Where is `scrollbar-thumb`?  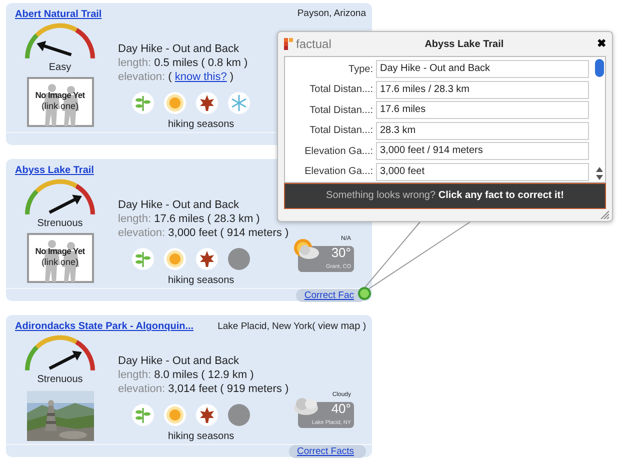 scrollbar-thumb is located at coordinates (599, 68).